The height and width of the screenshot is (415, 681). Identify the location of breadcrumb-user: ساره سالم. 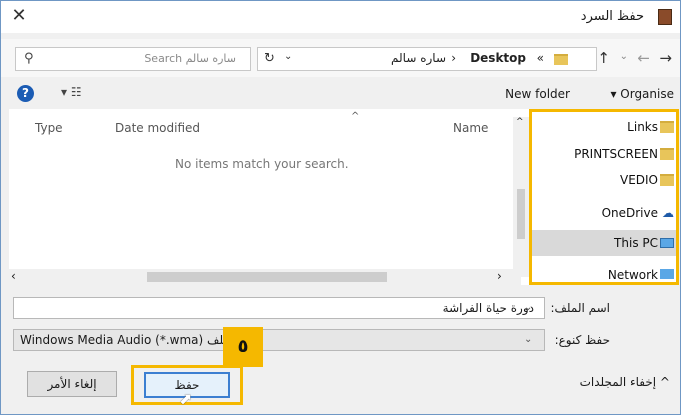
(418, 58).